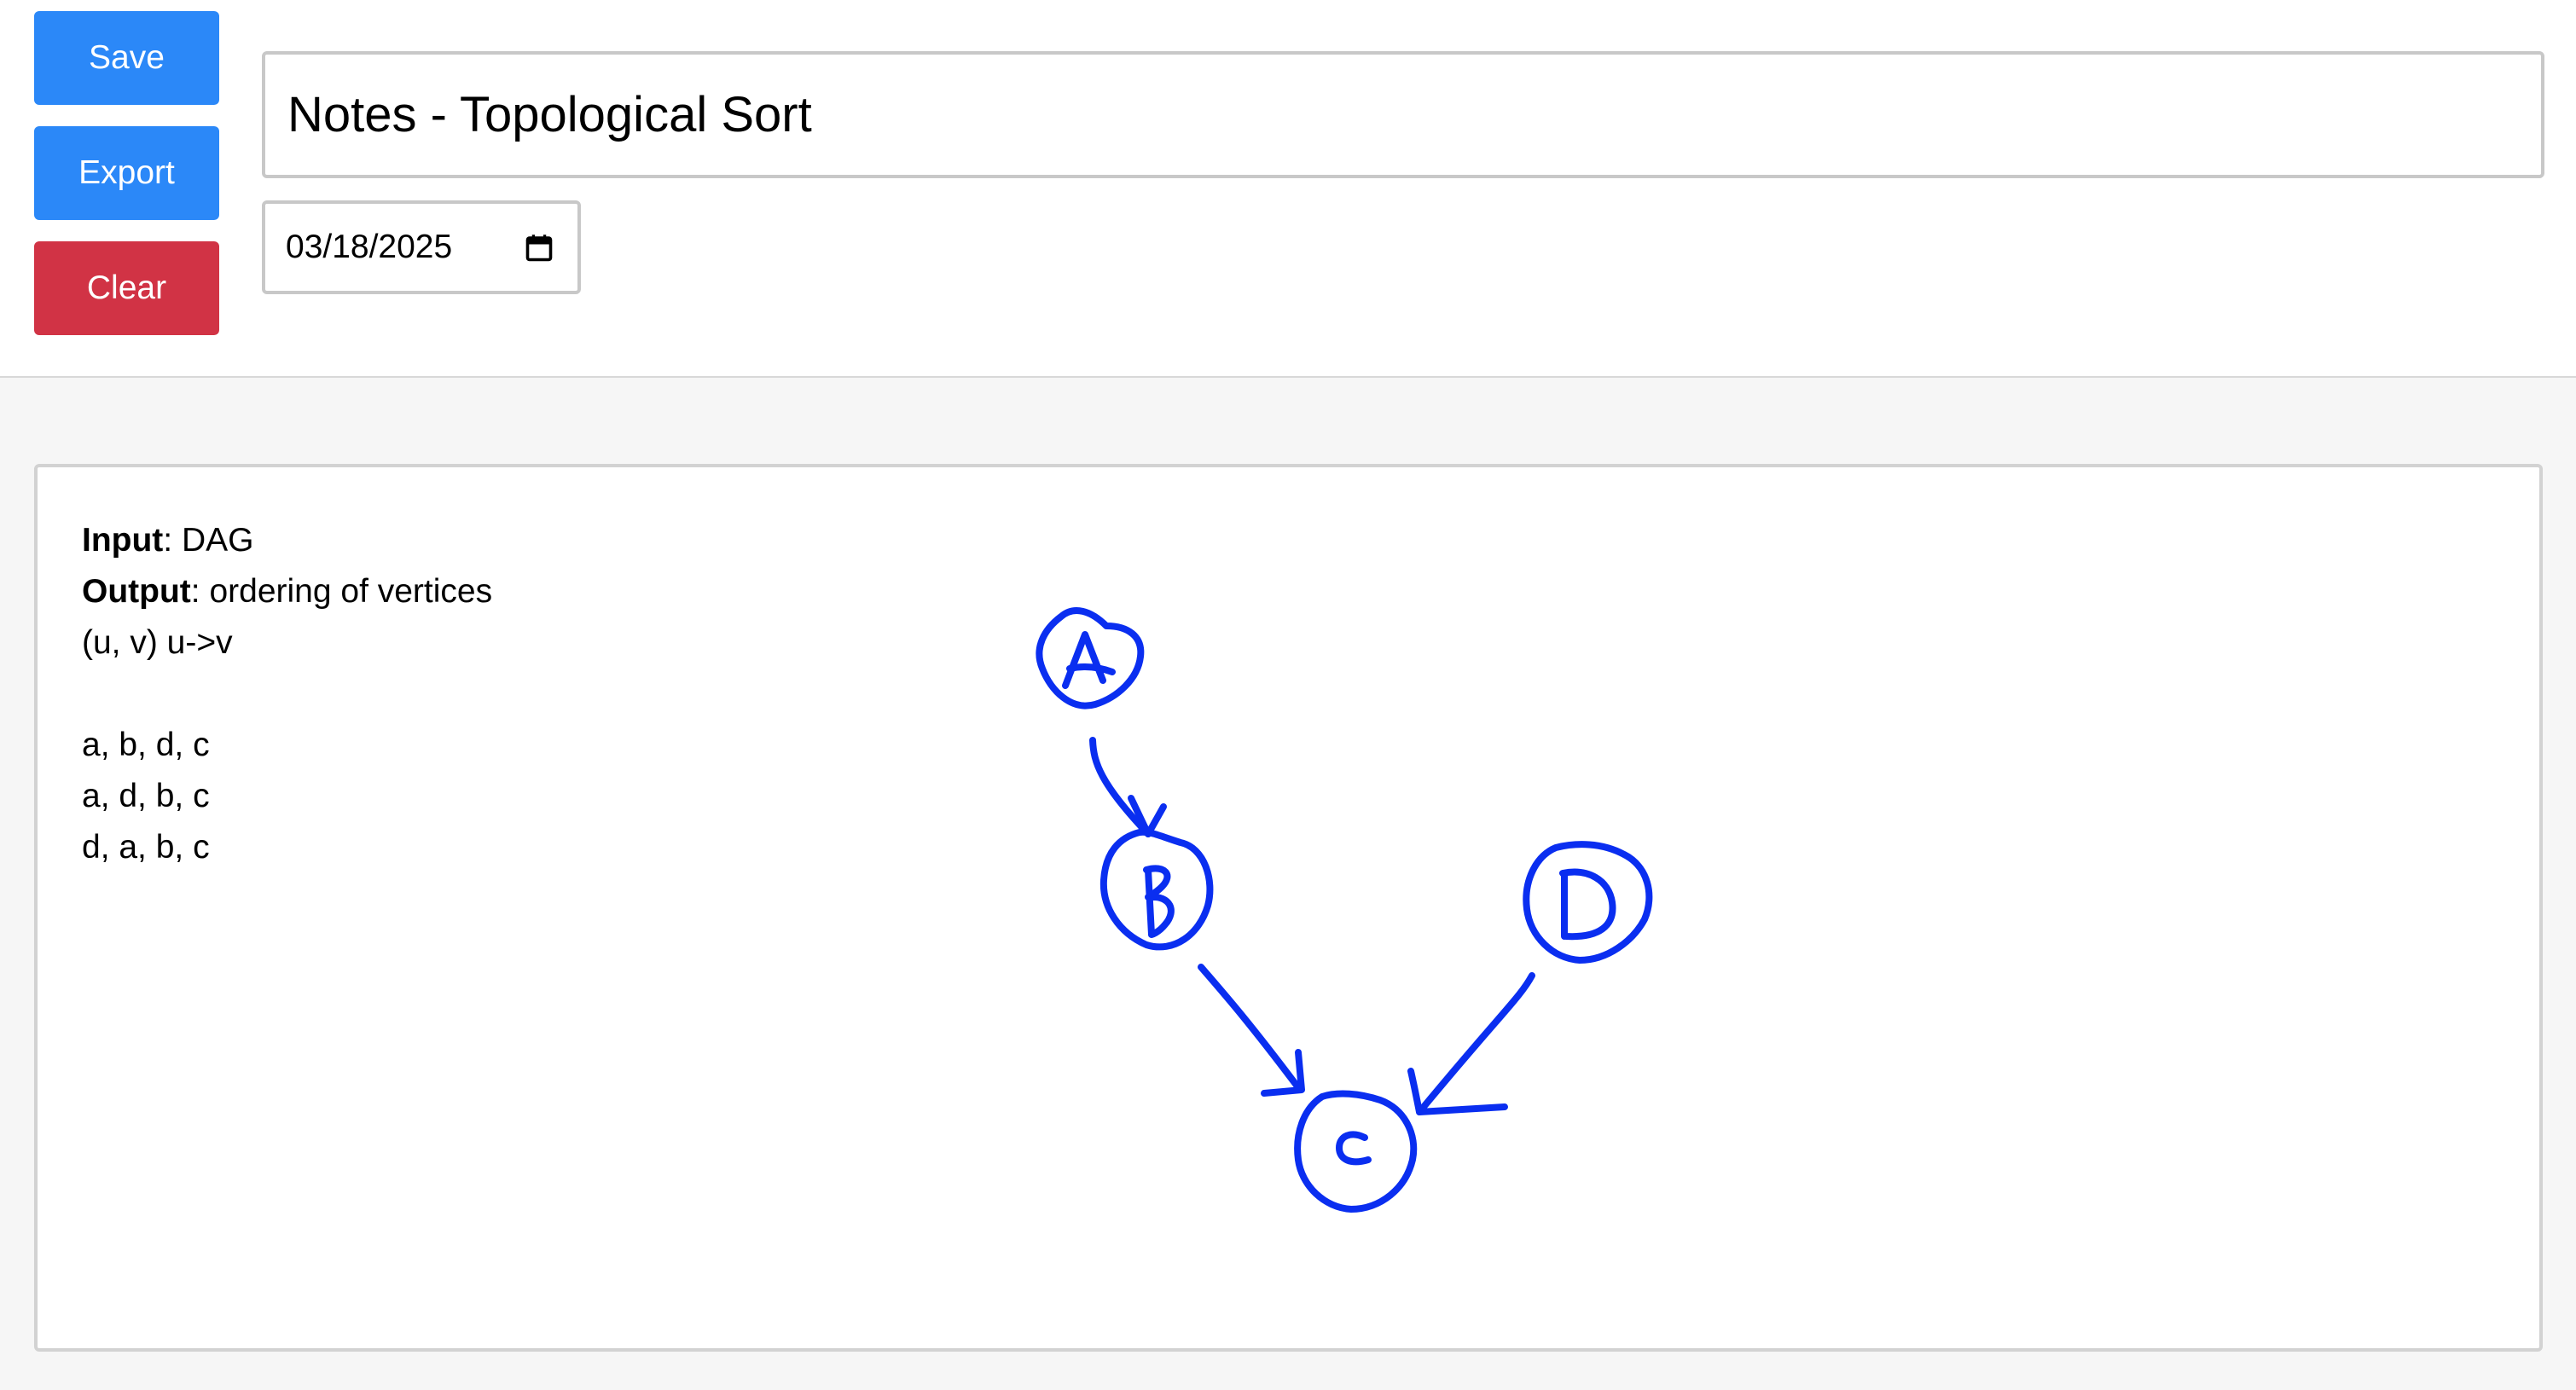 The width and height of the screenshot is (2576, 1390). What do you see at coordinates (1354, 1148) in the screenshot?
I see `node-c-letter` at bounding box center [1354, 1148].